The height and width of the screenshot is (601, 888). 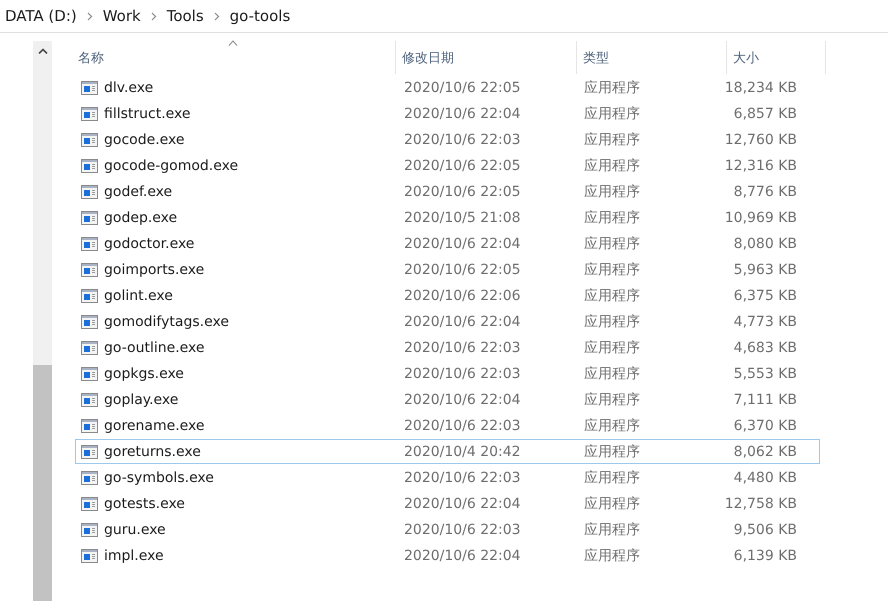 What do you see at coordinates (764, 296) in the screenshot?
I see `file-size: 6,375 KB` at bounding box center [764, 296].